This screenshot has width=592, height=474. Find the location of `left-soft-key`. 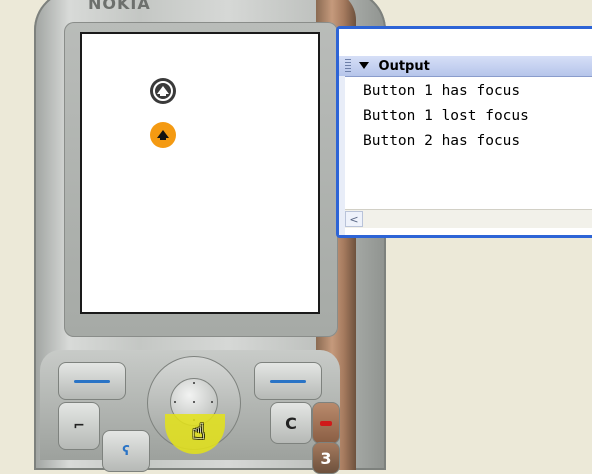

left-soft-key is located at coordinates (92, 381).